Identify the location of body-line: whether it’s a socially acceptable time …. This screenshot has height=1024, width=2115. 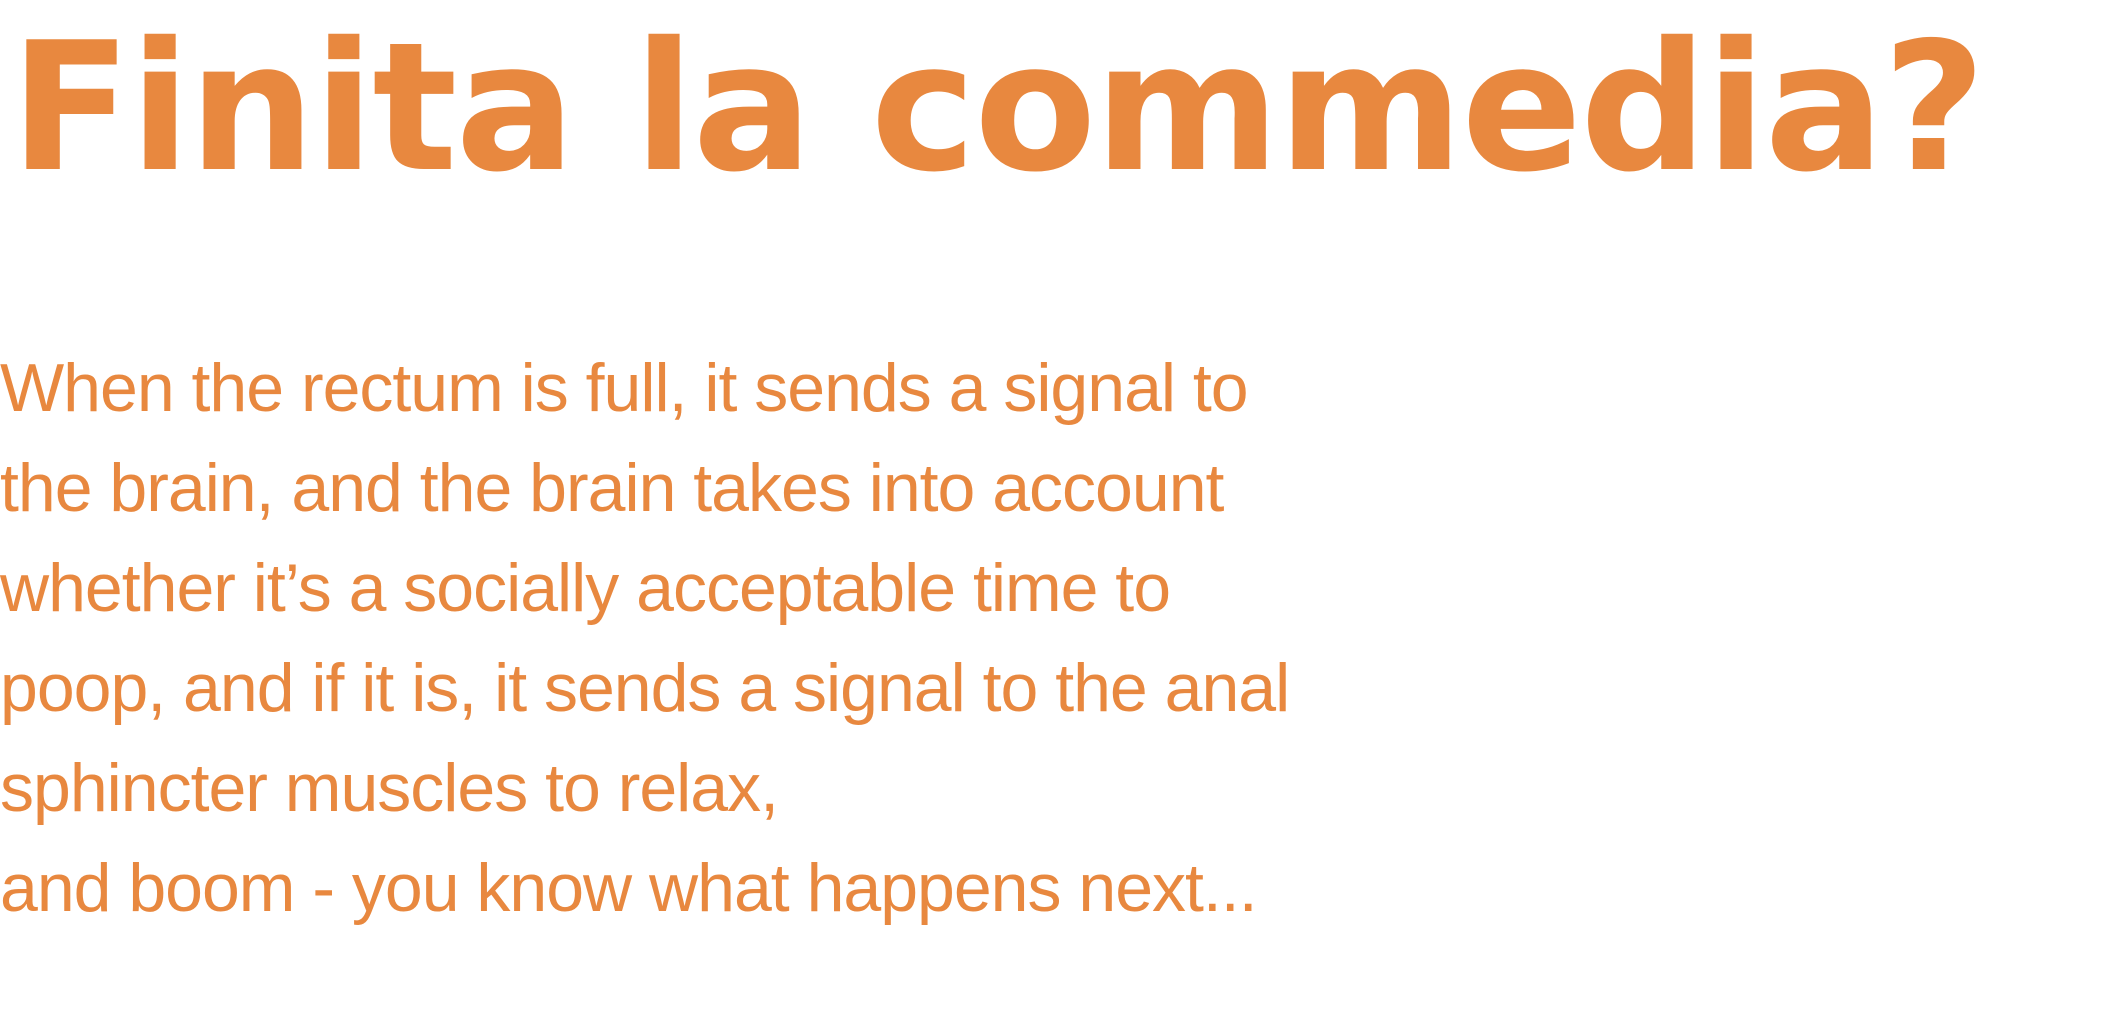
(585, 588).